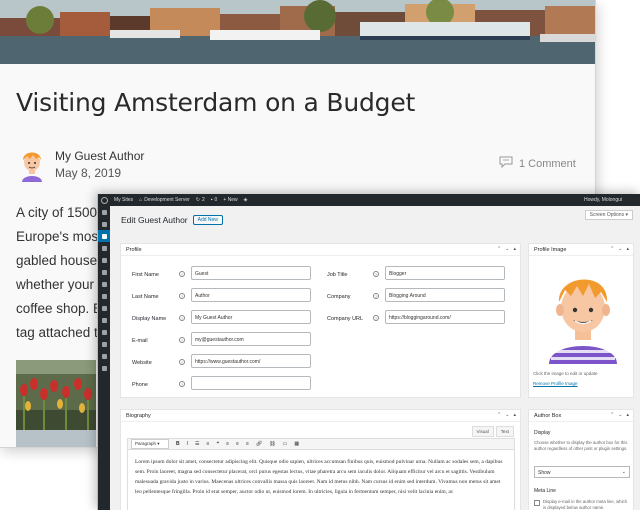 This screenshot has width=640, height=510. Describe the element at coordinates (104, 356) in the screenshot. I see `menu-plugin-a` at that location.